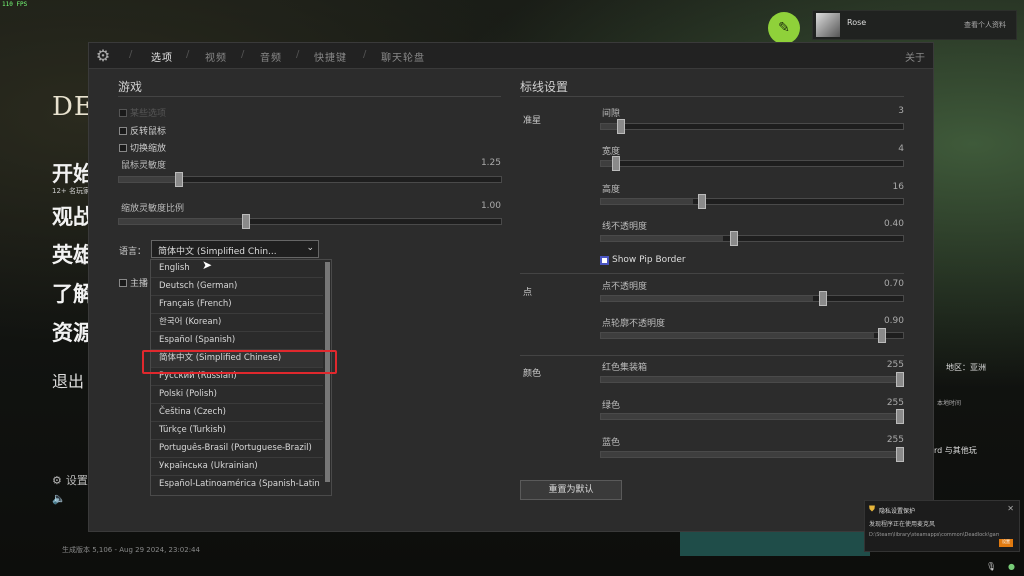 The image size is (1024, 576). What do you see at coordinates (893, 224) in the screenshot?
I see `line-opacity-value: 0.40` at bounding box center [893, 224].